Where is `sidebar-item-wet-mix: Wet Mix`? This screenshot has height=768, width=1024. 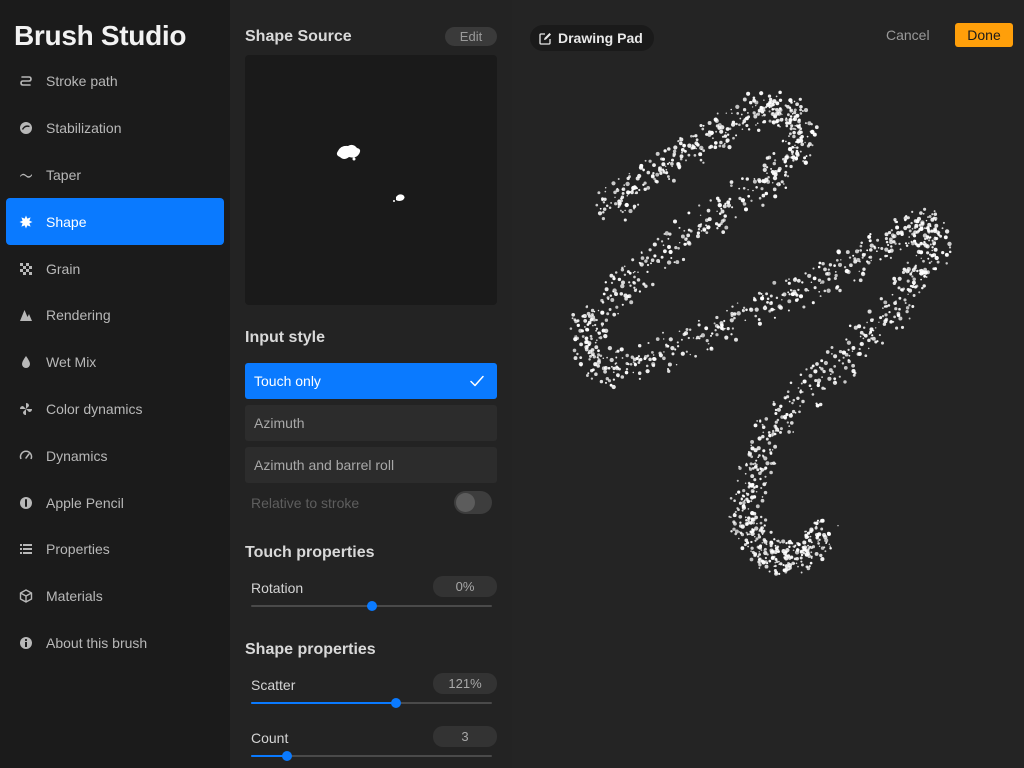
sidebar-item-wet-mix: Wet Mix is located at coordinates (115, 362).